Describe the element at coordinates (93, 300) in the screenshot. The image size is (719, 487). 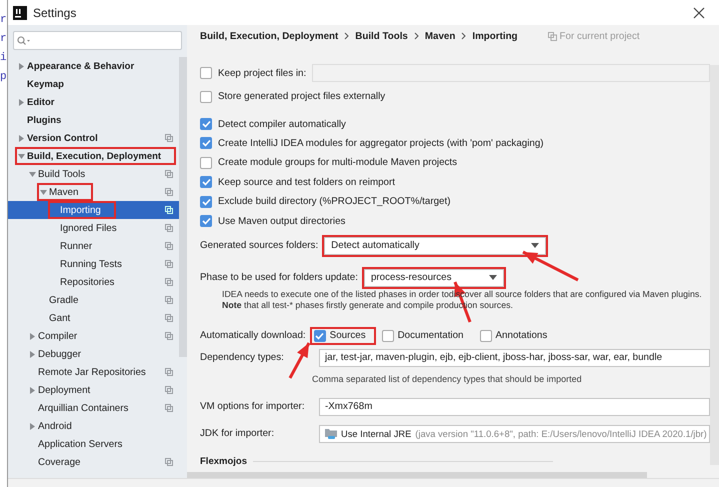
I see `tree-item: Gradle` at that location.